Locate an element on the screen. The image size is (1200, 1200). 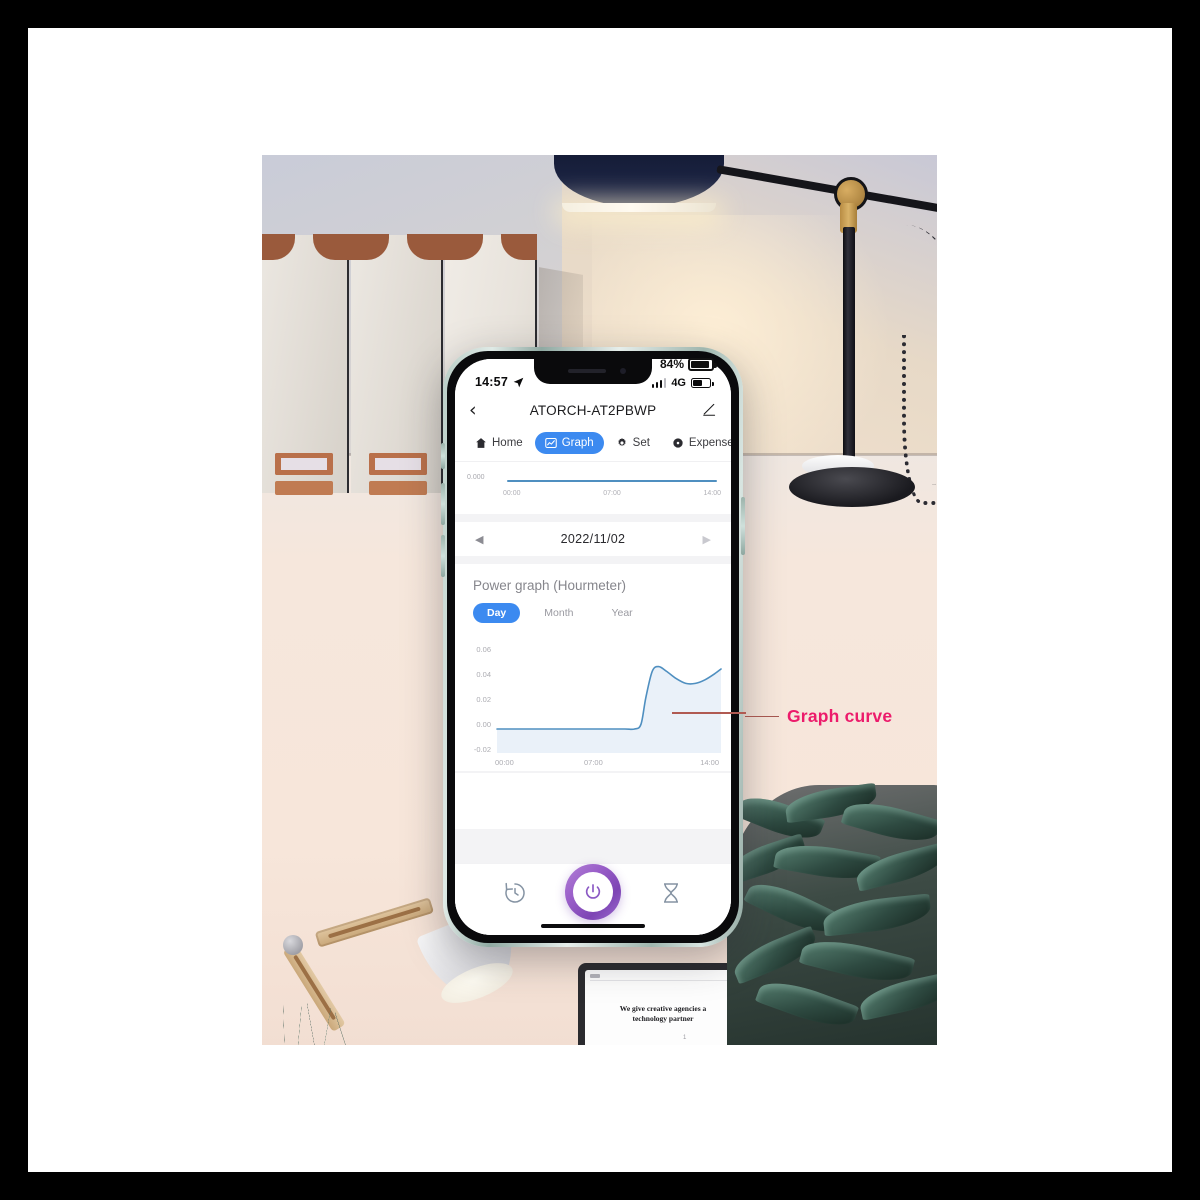
chart-y-tick-4: -0.02 is located at coordinates (482, 749).